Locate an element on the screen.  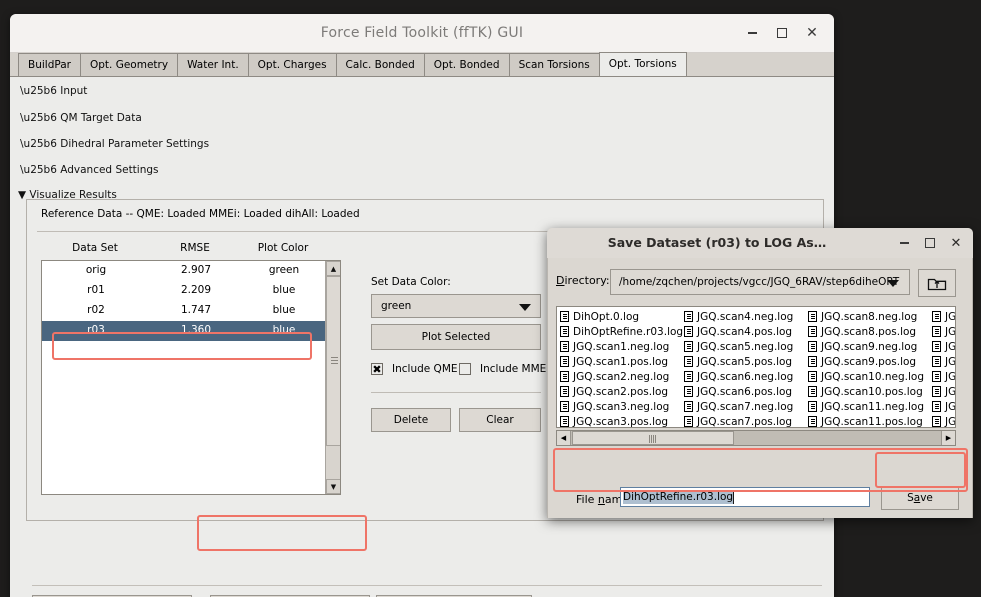
table-row: r01 2.209 blue is located at coordinates (191, 291).